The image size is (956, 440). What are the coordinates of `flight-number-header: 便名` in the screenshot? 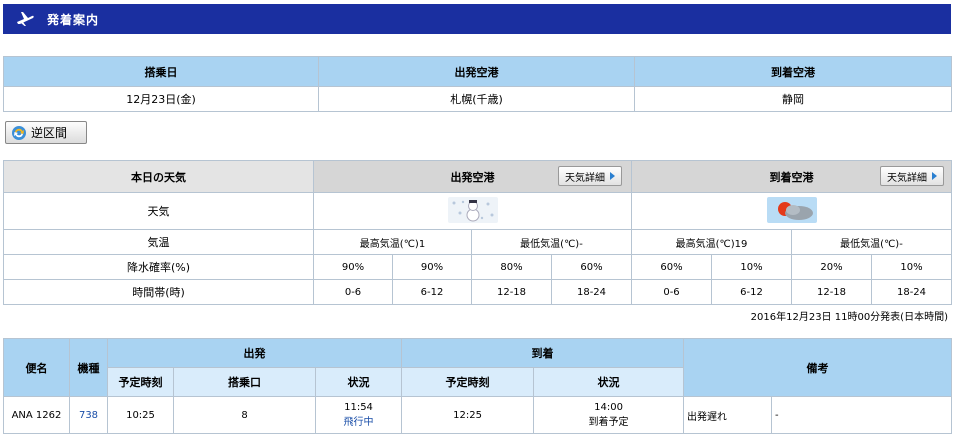 It's located at (36, 367).